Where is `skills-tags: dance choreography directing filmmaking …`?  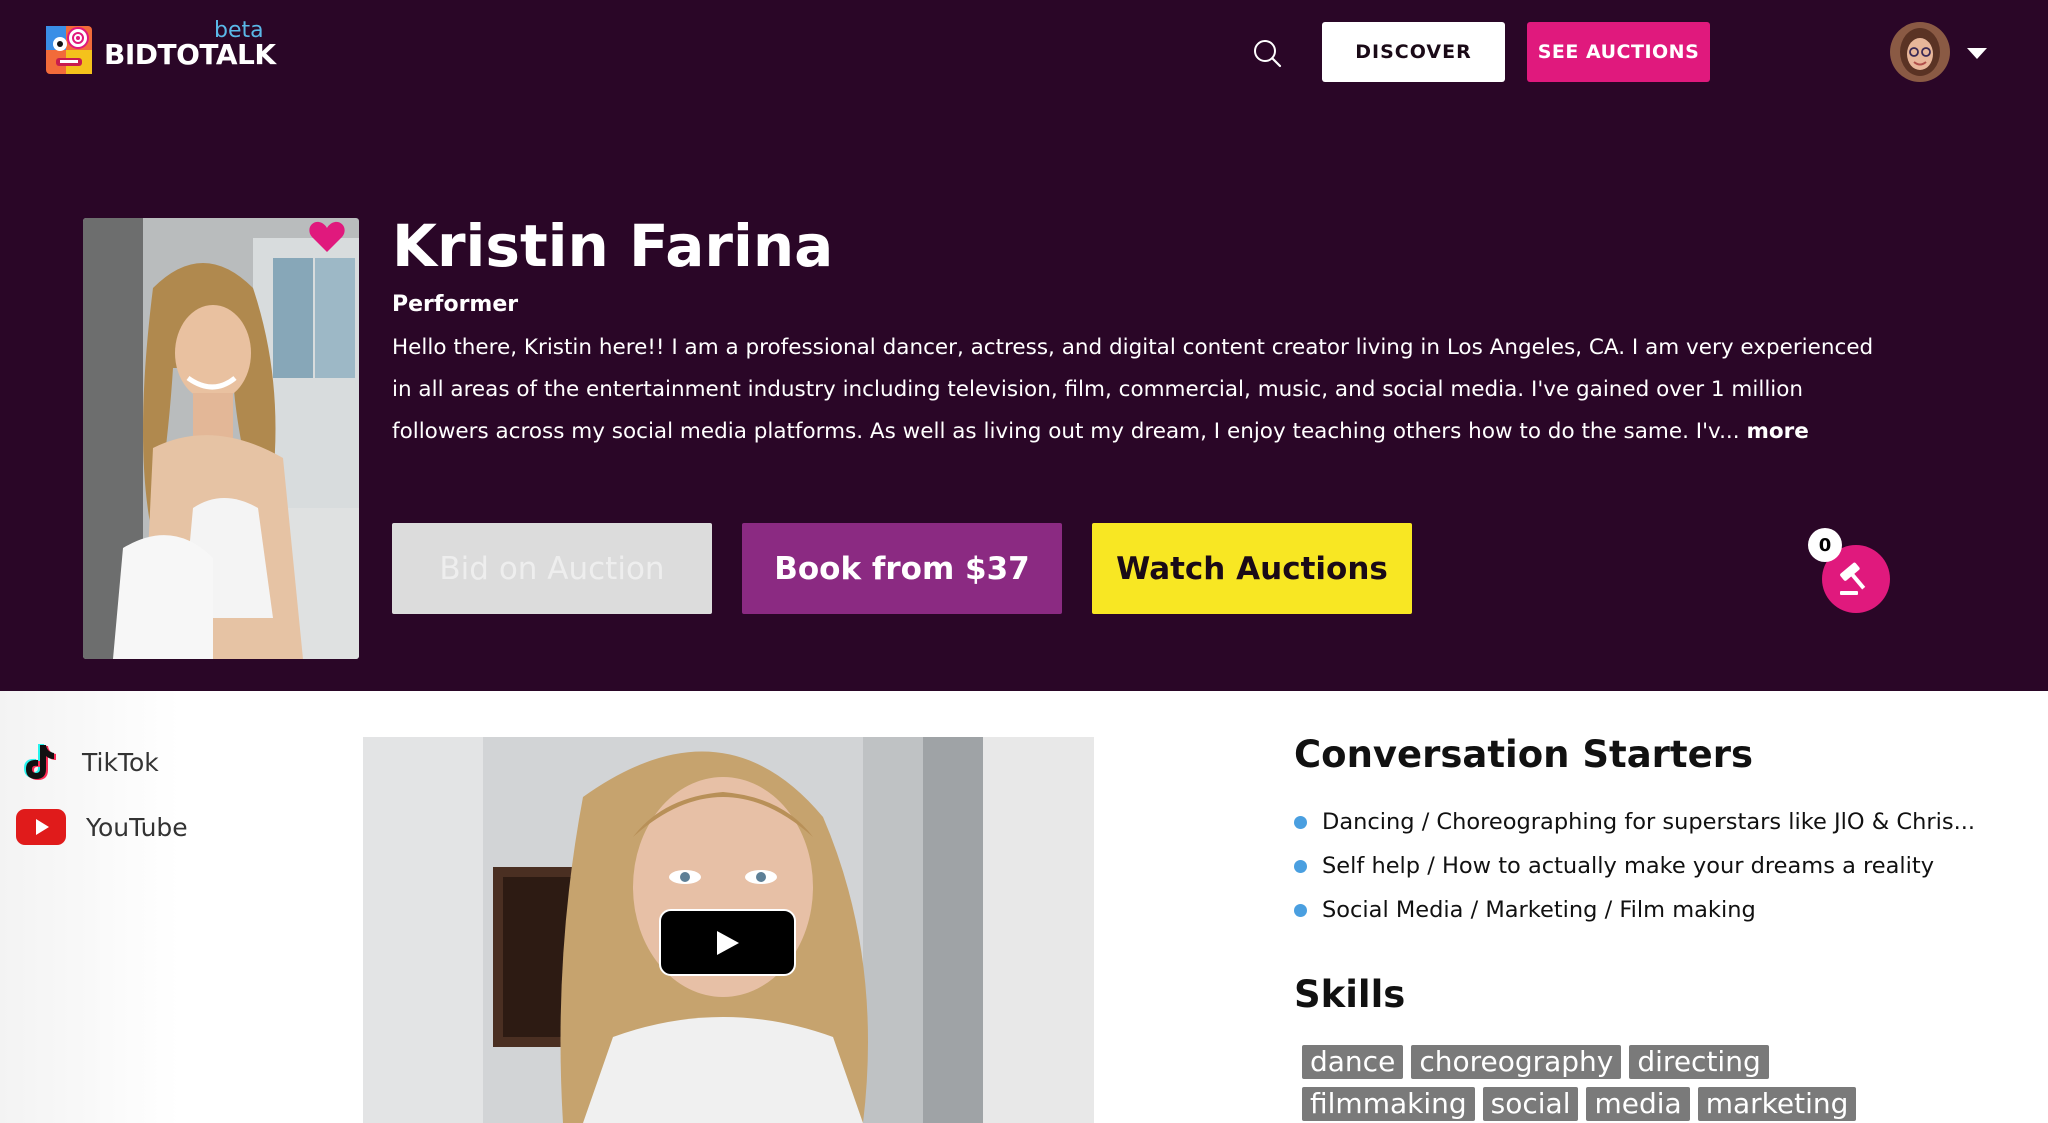
skills-tags: dance choreography directing filmmaking … is located at coordinates (1602, 1083).